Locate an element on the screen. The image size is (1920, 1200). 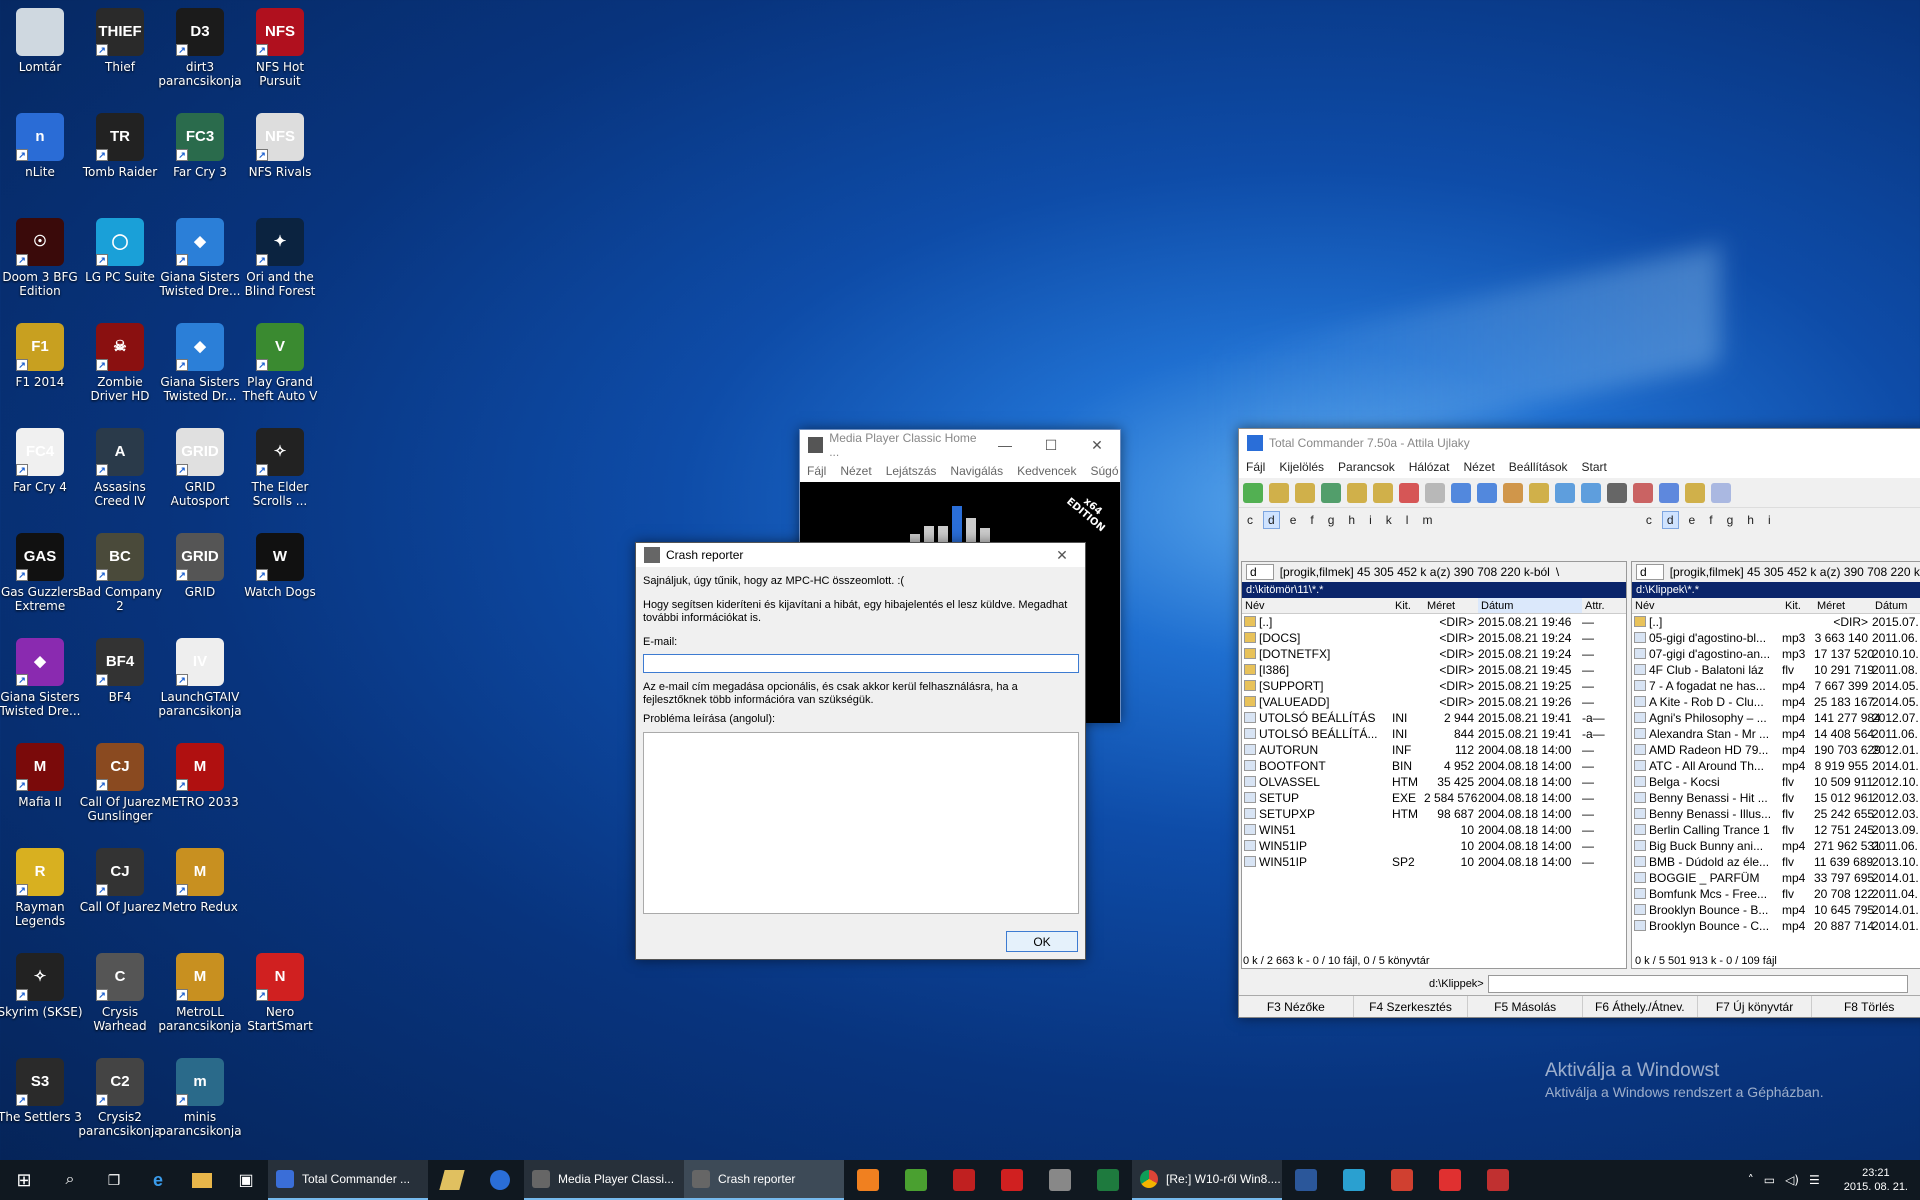
tc-titlebar: Total Commander 7.50a - Attila Ujlaky is located at coordinates (1579, 442).